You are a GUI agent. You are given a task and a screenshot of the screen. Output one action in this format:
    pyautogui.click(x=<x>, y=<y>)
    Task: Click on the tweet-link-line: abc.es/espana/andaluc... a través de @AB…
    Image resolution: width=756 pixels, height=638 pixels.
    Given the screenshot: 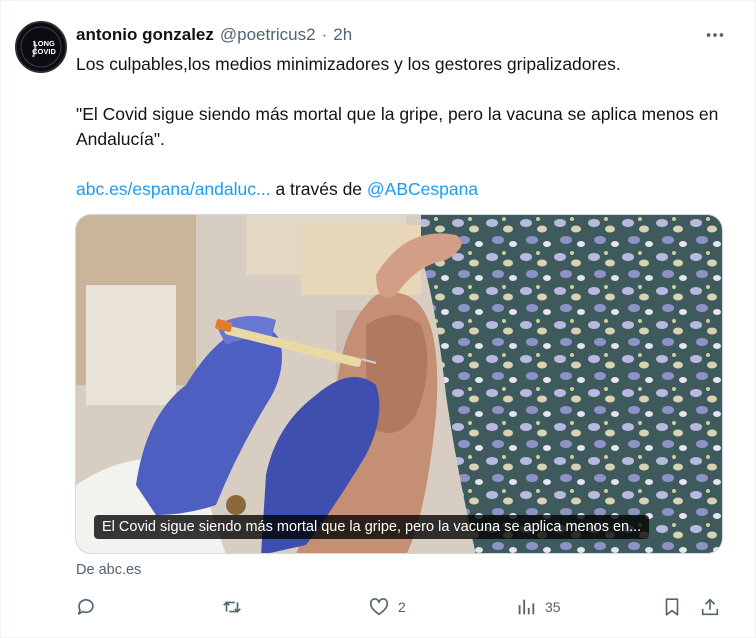 What is the action you would take?
    pyautogui.click(x=406, y=189)
    